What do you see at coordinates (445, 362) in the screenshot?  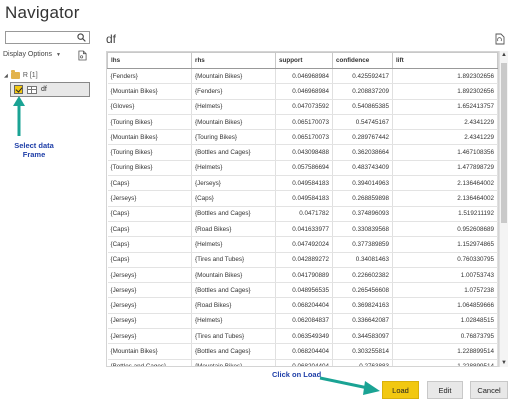 I see `table-cell-lift: 1.228899514` at bounding box center [445, 362].